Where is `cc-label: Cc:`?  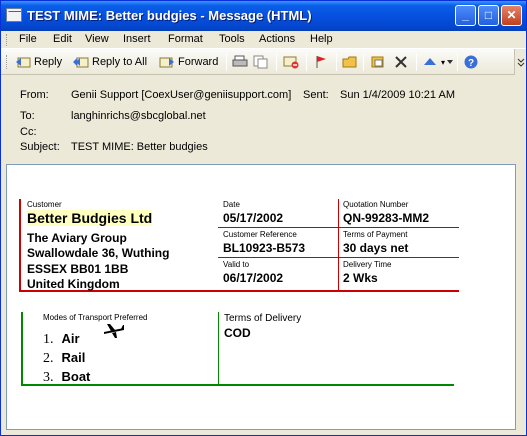 cc-label: Cc: is located at coordinates (28, 132).